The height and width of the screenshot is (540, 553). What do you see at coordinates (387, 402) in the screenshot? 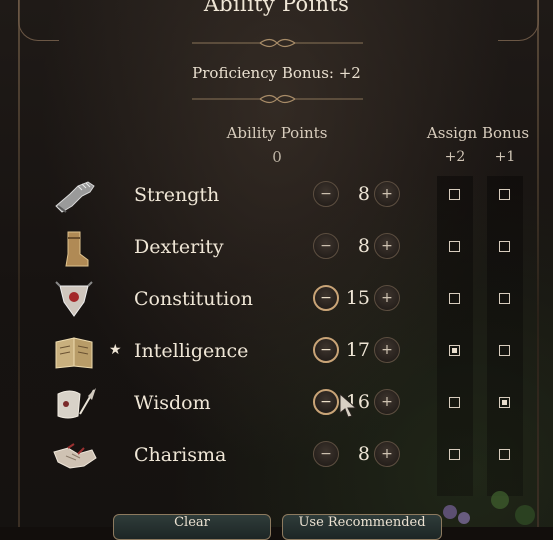
I see `increase-wisdom-button: +` at bounding box center [387, 402].